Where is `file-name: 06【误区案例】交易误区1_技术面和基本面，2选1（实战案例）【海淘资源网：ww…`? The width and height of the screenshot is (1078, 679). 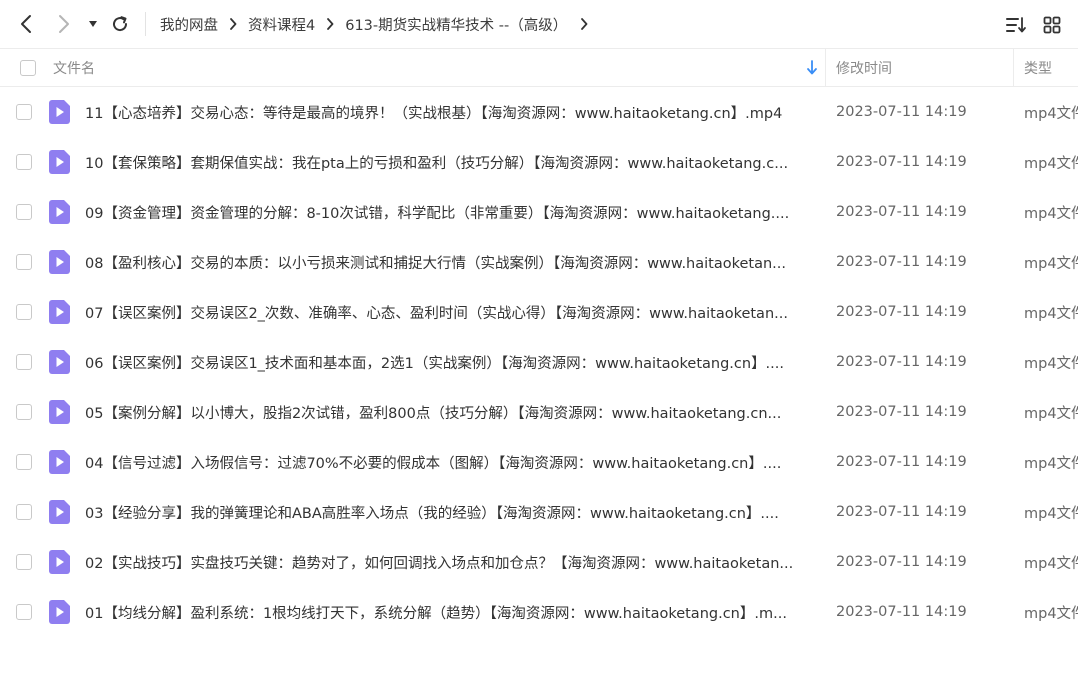
file-name: 06【误区案例】交易误区1_技术面和基本面，2选1（实战案例）【海淘资源网：ww… is located at coordinates (449, 362).